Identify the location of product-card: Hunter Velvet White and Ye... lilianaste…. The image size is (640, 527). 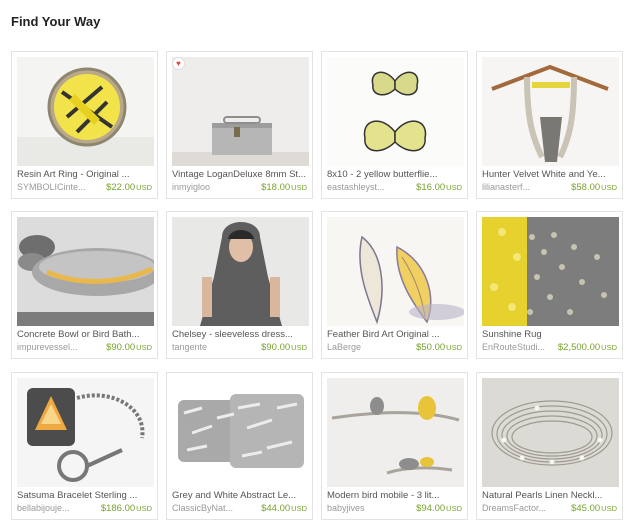
(549, 125).